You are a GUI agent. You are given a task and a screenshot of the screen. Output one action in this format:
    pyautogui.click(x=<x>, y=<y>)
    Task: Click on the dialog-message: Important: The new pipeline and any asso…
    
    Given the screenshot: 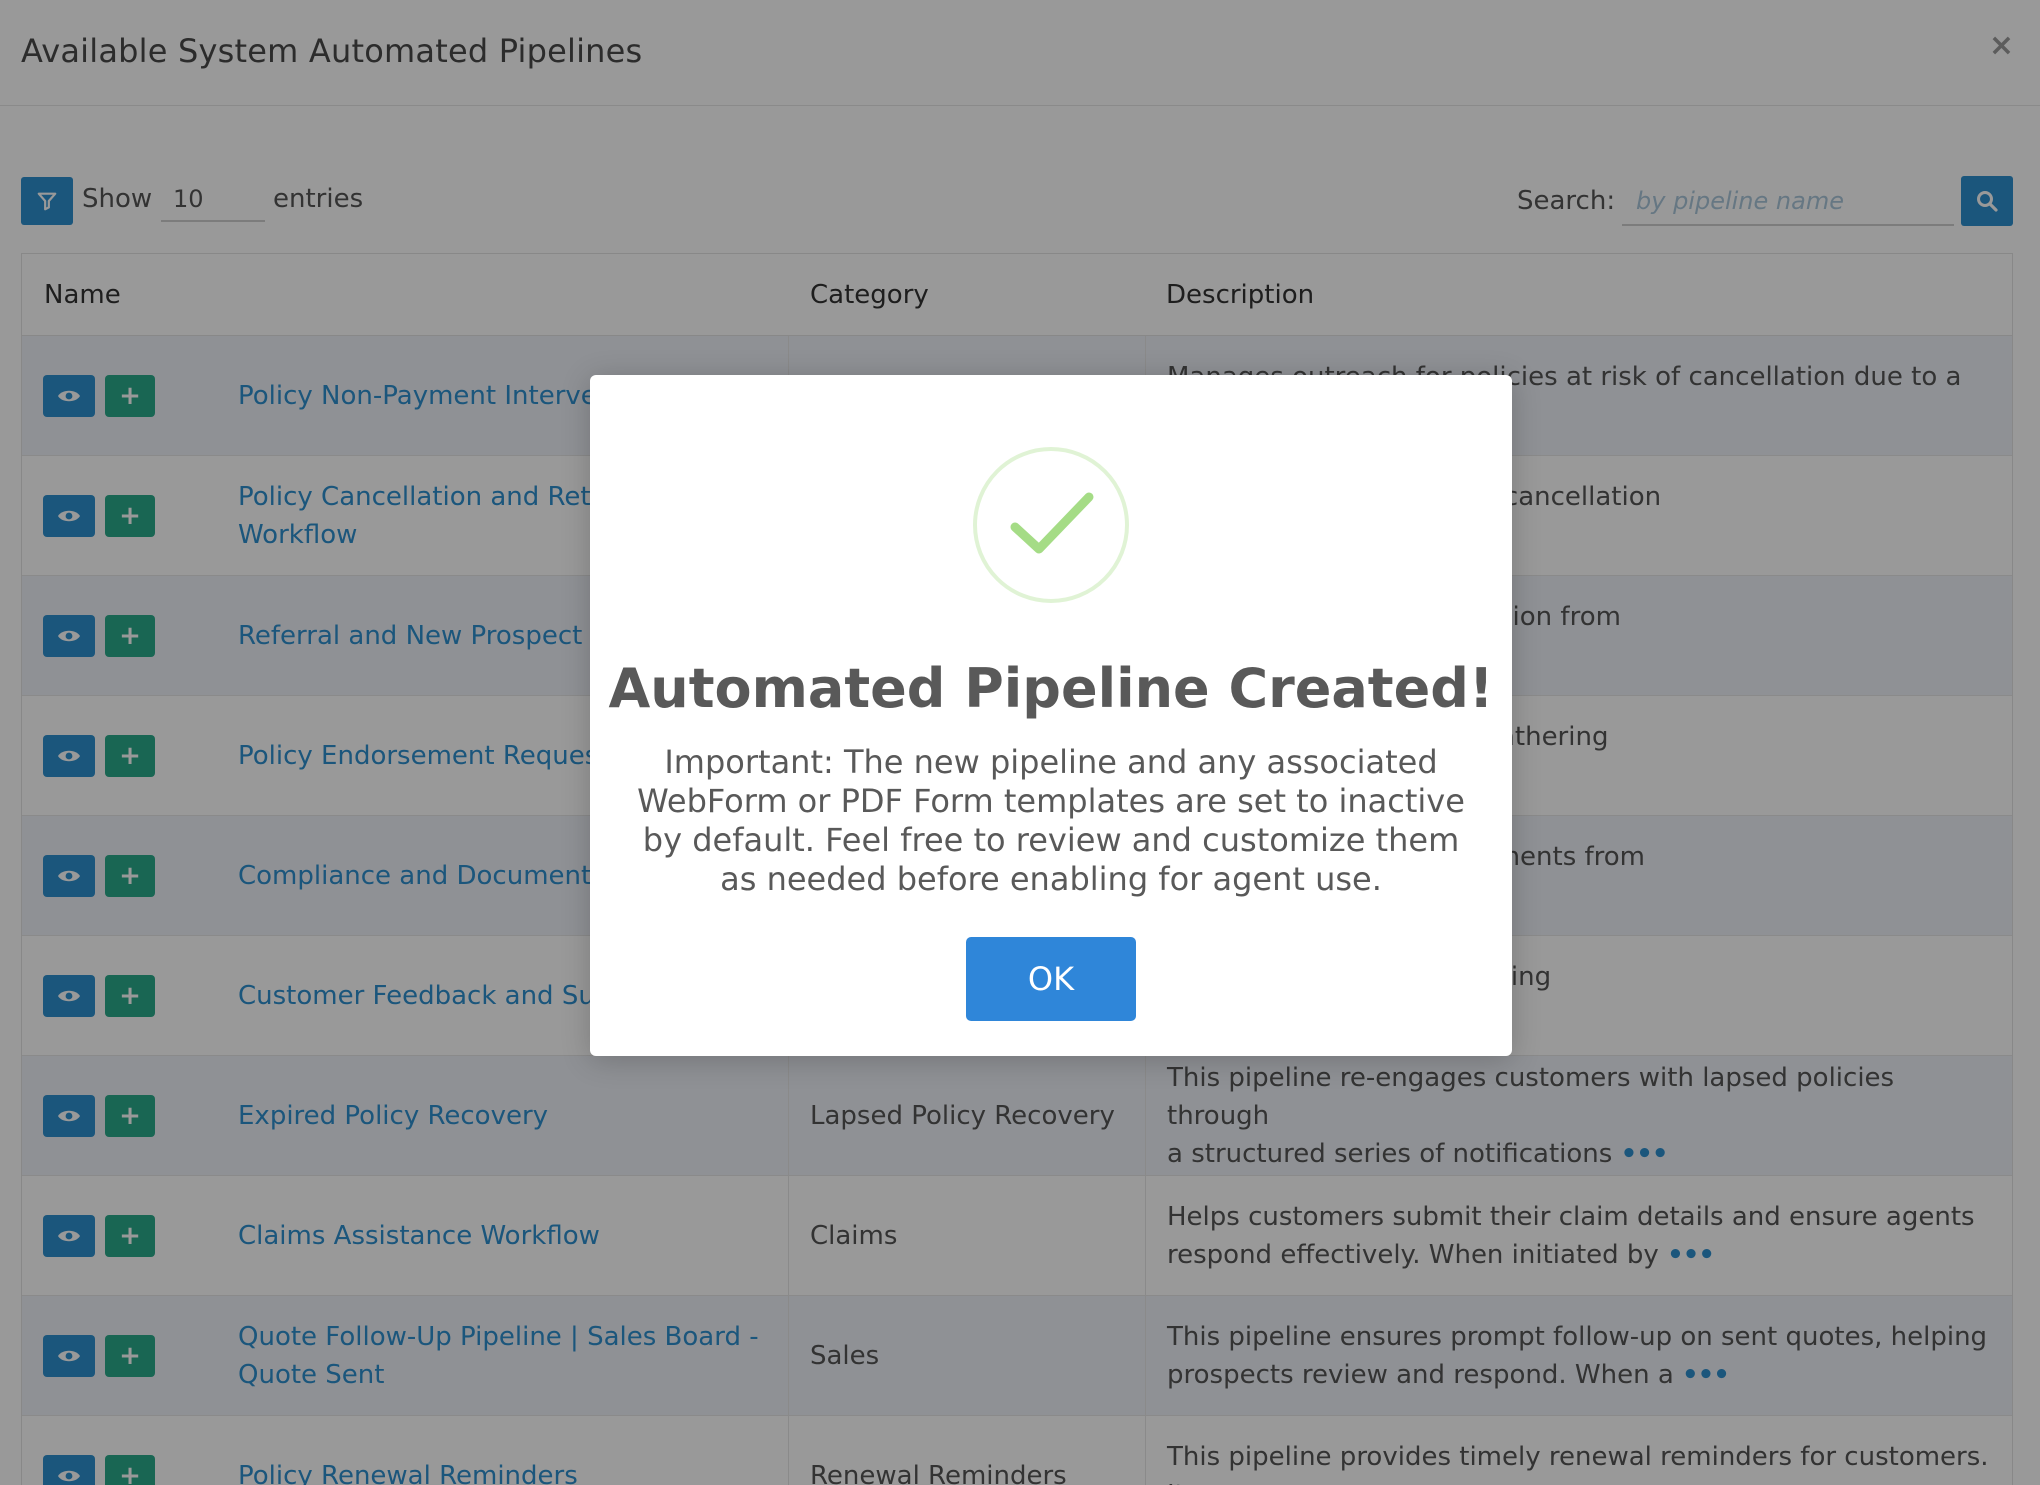 What is the action you would take?
    pyautogui.click(x=1051, y=820)
    